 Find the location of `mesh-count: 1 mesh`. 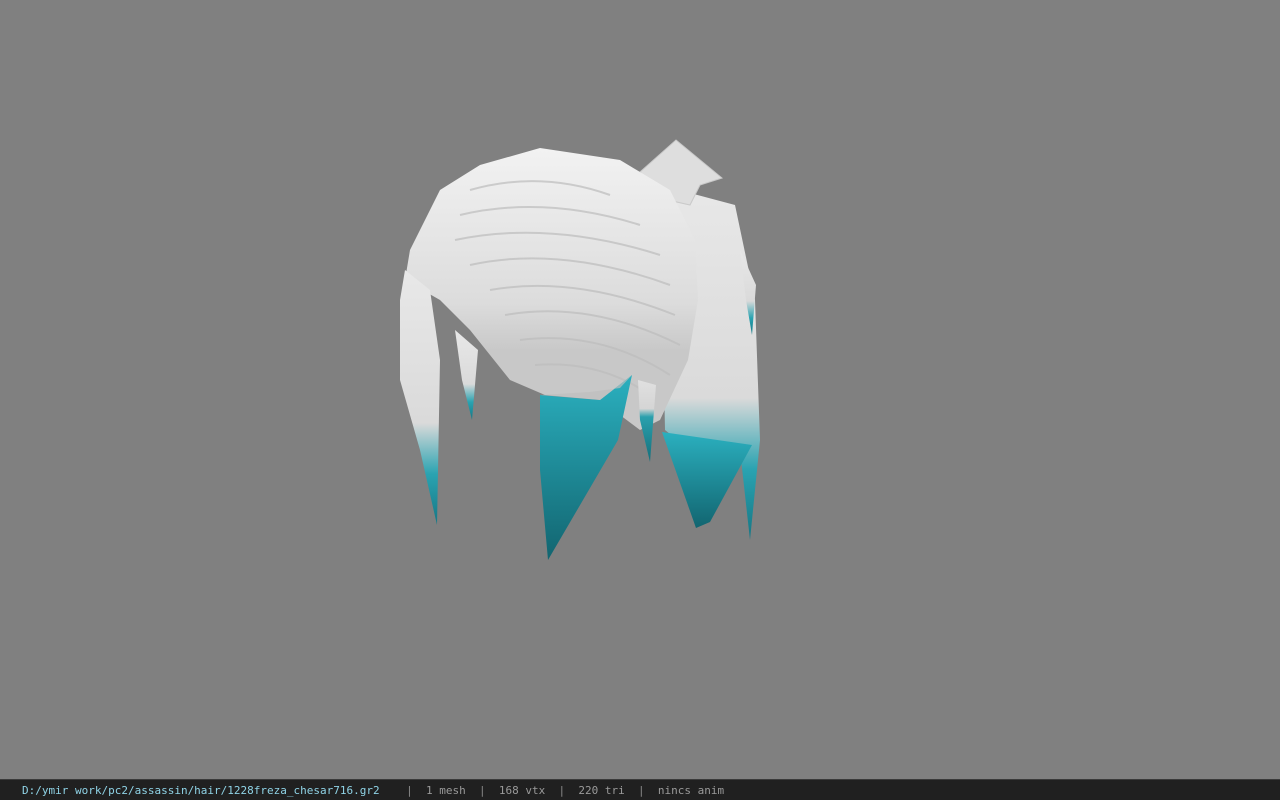

mesh-count: 1 mesh is located at coordinates (446, 790).